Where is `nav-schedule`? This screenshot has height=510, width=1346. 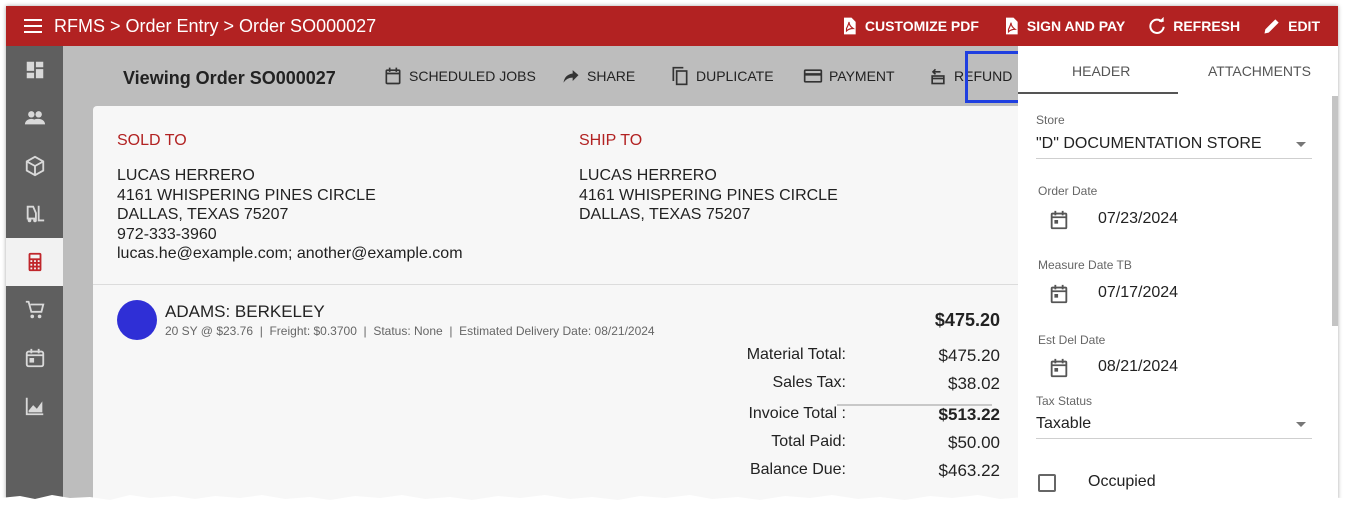
nav-schedule is located at coordinates (34, 358).